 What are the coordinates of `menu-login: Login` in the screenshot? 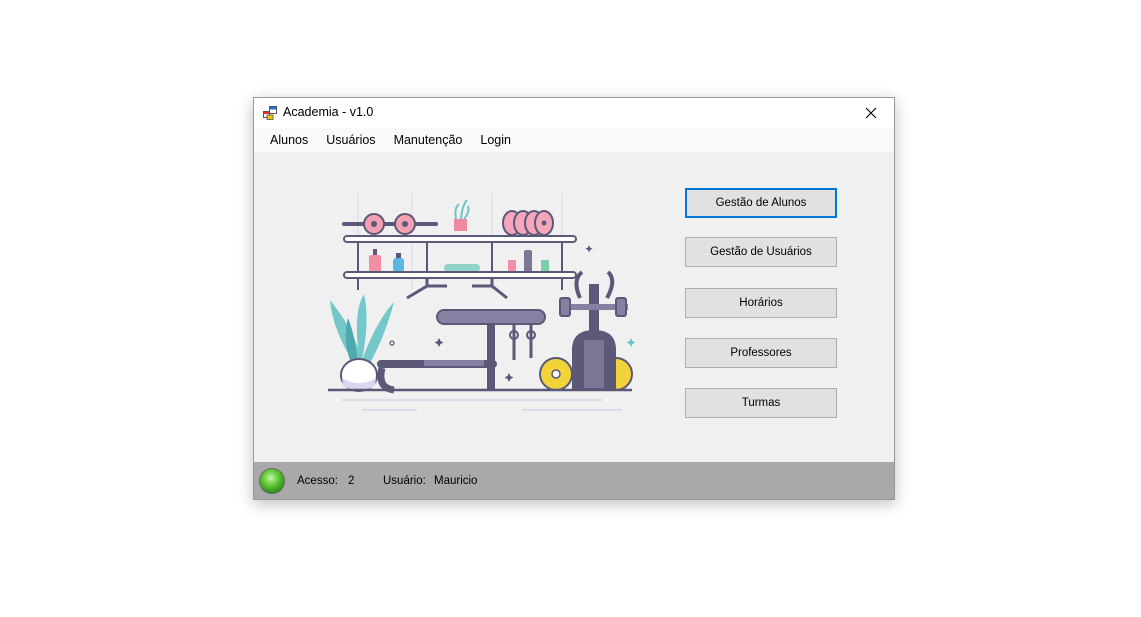 It's located at (495, 140).